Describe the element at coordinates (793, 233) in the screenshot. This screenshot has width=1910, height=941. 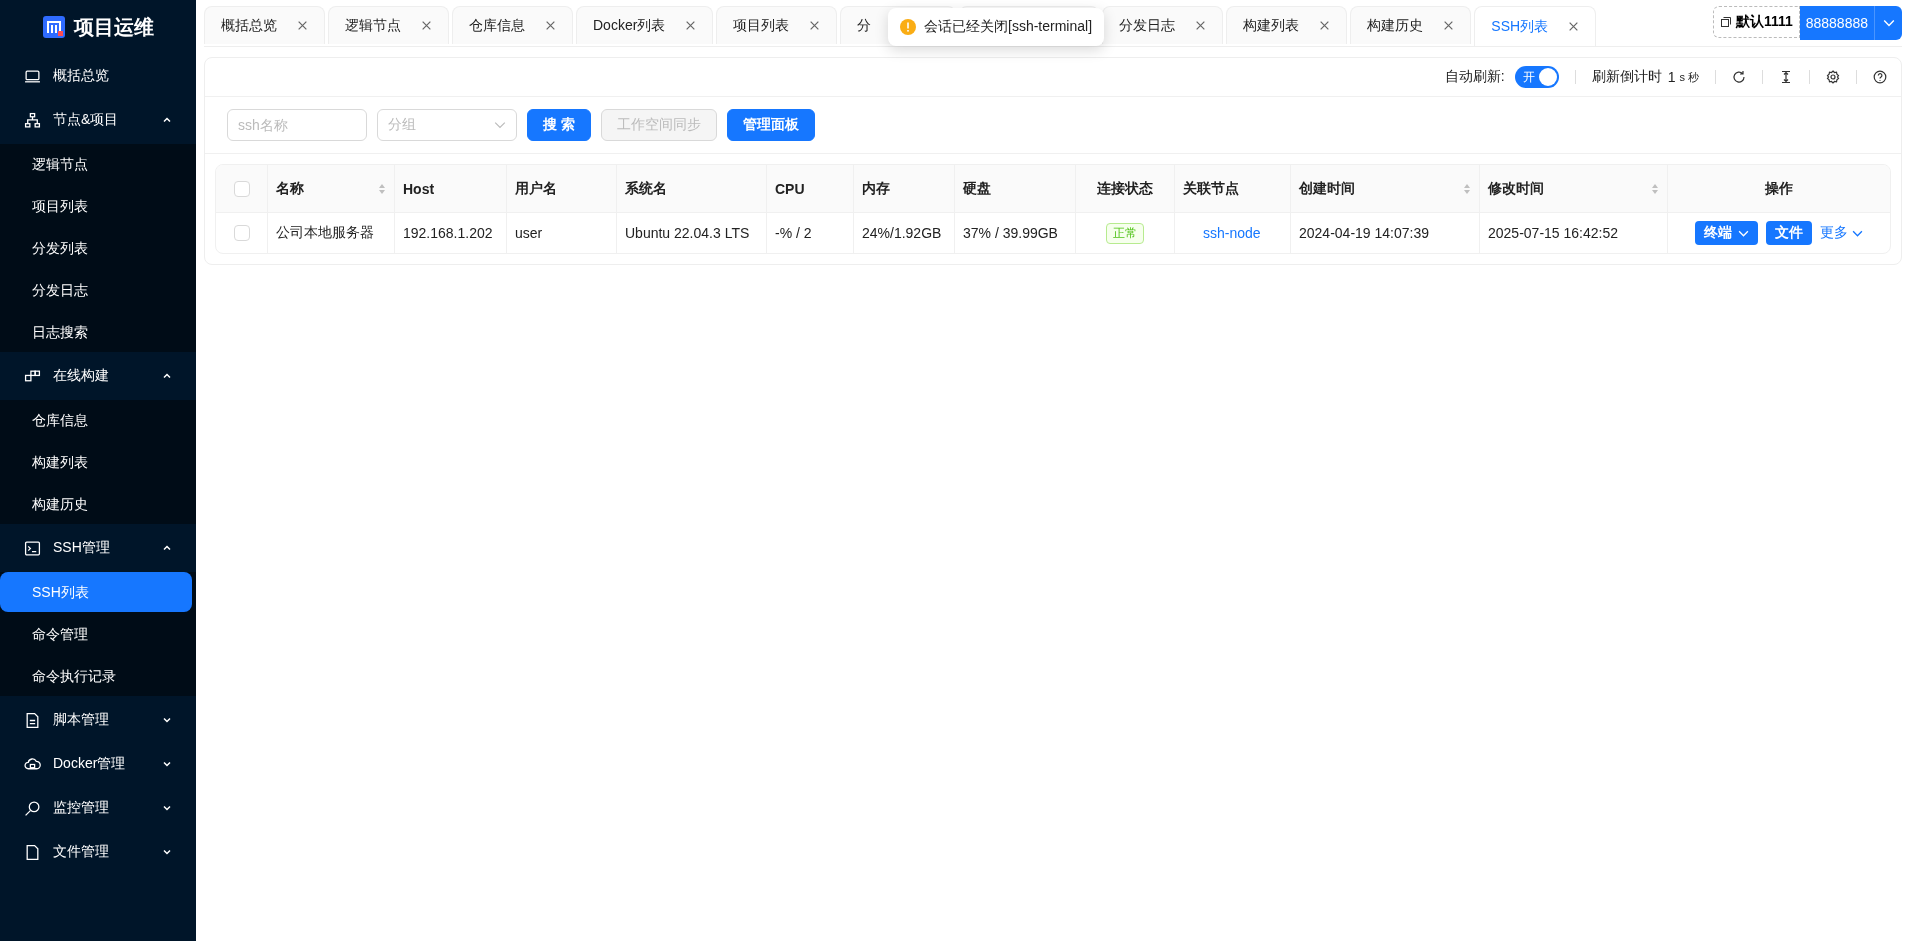
I see `table-cell: -% / 2` at that location.